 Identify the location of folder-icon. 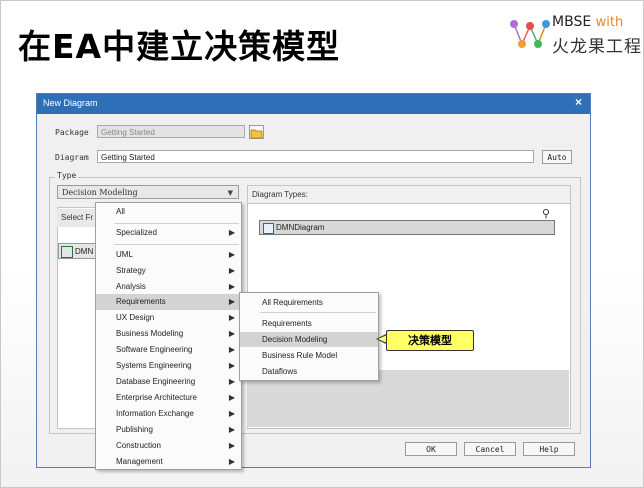
(256, 134).